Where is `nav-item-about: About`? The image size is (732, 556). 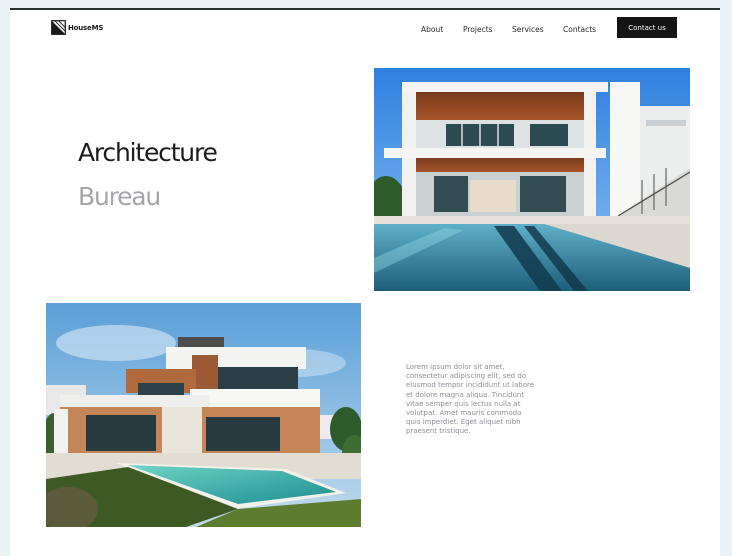 nav-item-about: About is located at coordinates (432, 29).